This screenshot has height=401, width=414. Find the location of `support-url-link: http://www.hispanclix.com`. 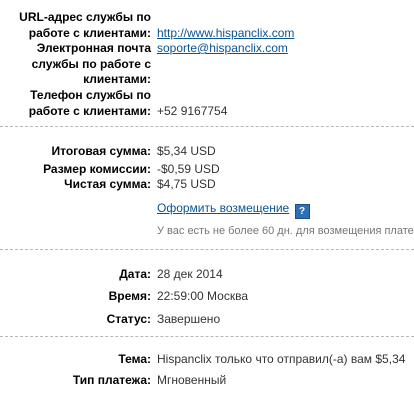

support-url-link: http://www.hispanclix.com is located at coordinates (225, 33).